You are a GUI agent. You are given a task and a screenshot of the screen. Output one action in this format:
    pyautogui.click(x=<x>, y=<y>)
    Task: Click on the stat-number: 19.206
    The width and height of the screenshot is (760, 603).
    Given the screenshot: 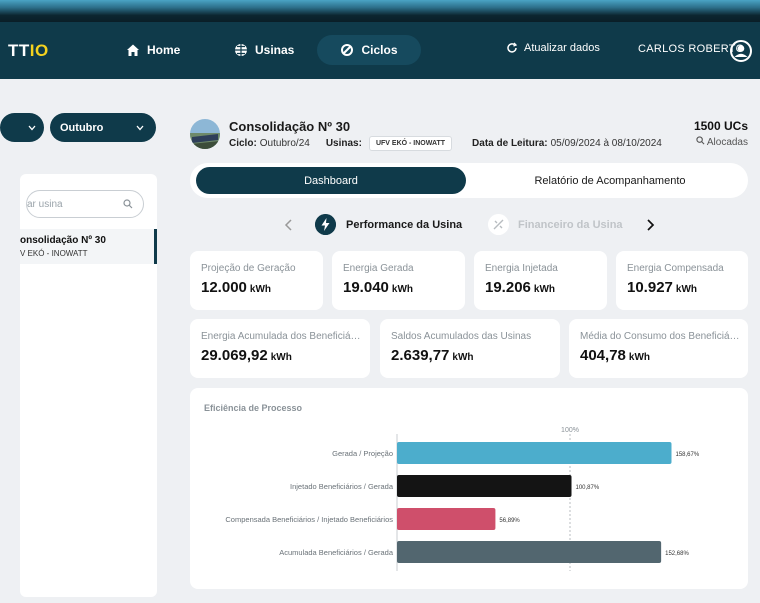 What is the action you would take?
    pyautogui.click(x=508, y=287)
    